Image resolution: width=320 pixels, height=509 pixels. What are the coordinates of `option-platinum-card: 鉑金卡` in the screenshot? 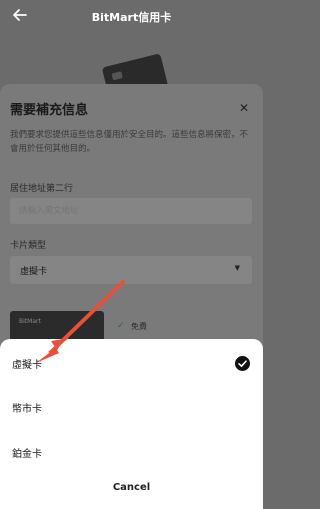 It's located at (131, 452).